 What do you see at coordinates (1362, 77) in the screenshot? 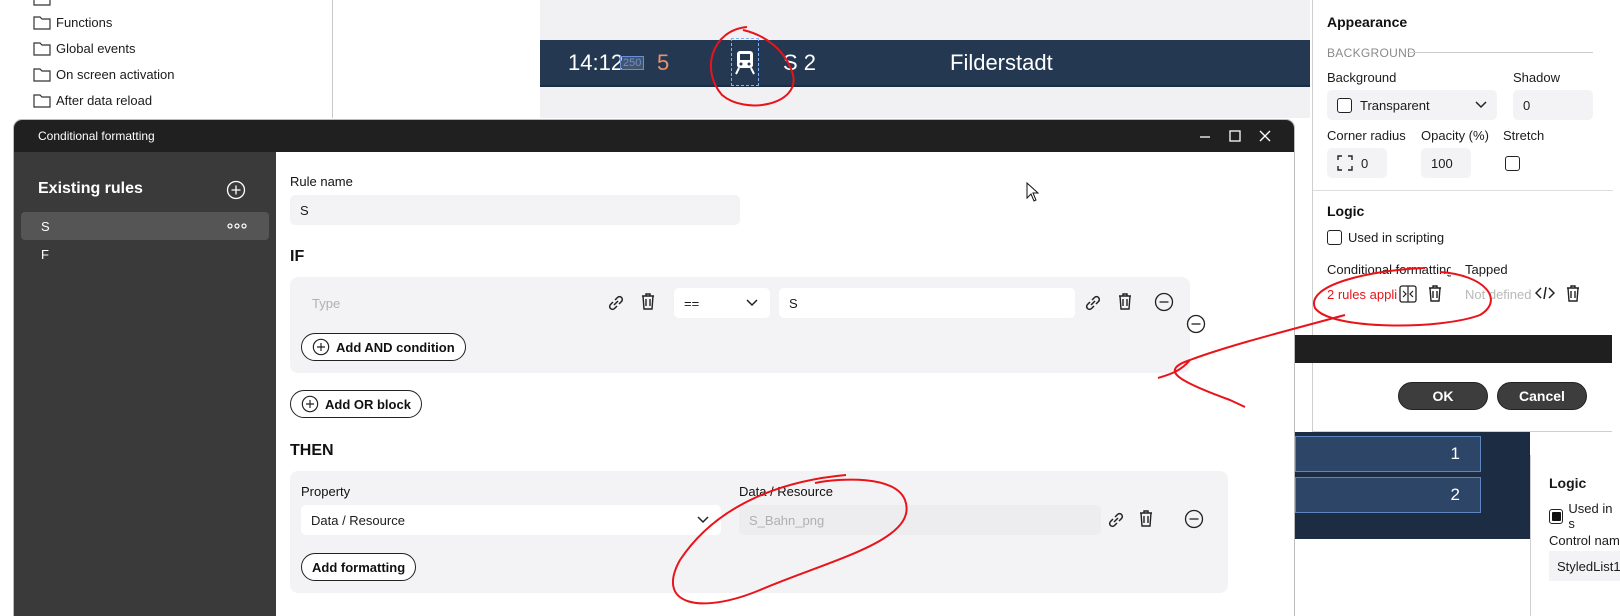
I see `background-label: Background` at bounding box center [1362, 77].